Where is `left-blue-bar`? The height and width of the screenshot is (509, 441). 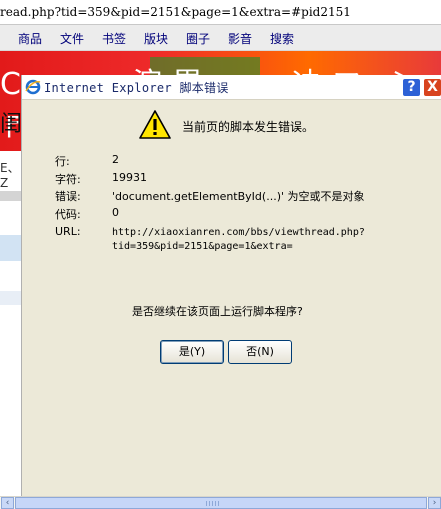
left-blue-bar is located at coordinates (11, 248).